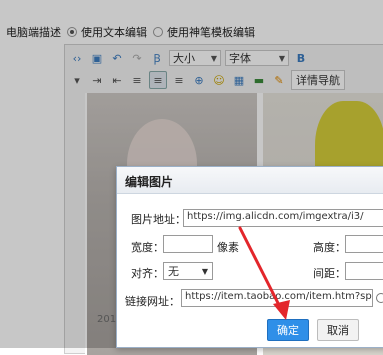 This screenshot has width=383, height=355. What do you see at coordinates (250, 180) in the screenshot?
I see `dialog-header: 编辑图片` at bounding box center [250, 180].